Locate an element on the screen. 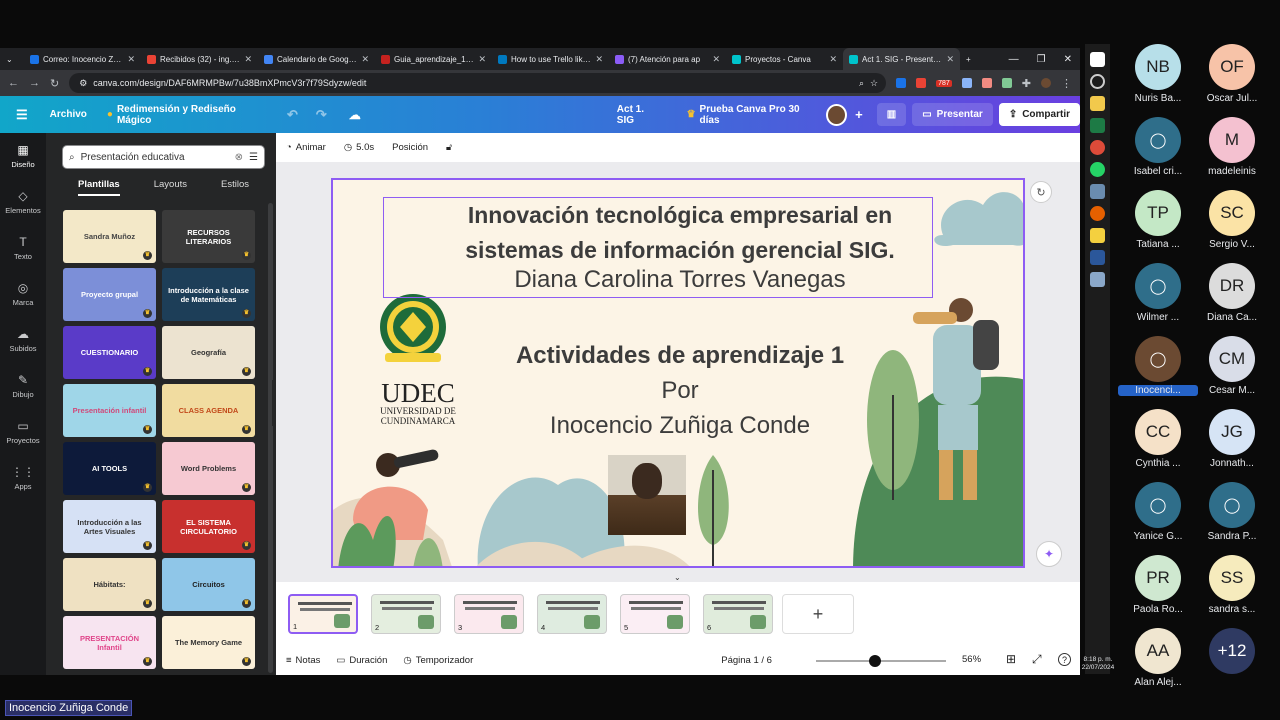 This screenshot has height=720, width=1280. user-avatar is located at coordinates (837, 114).